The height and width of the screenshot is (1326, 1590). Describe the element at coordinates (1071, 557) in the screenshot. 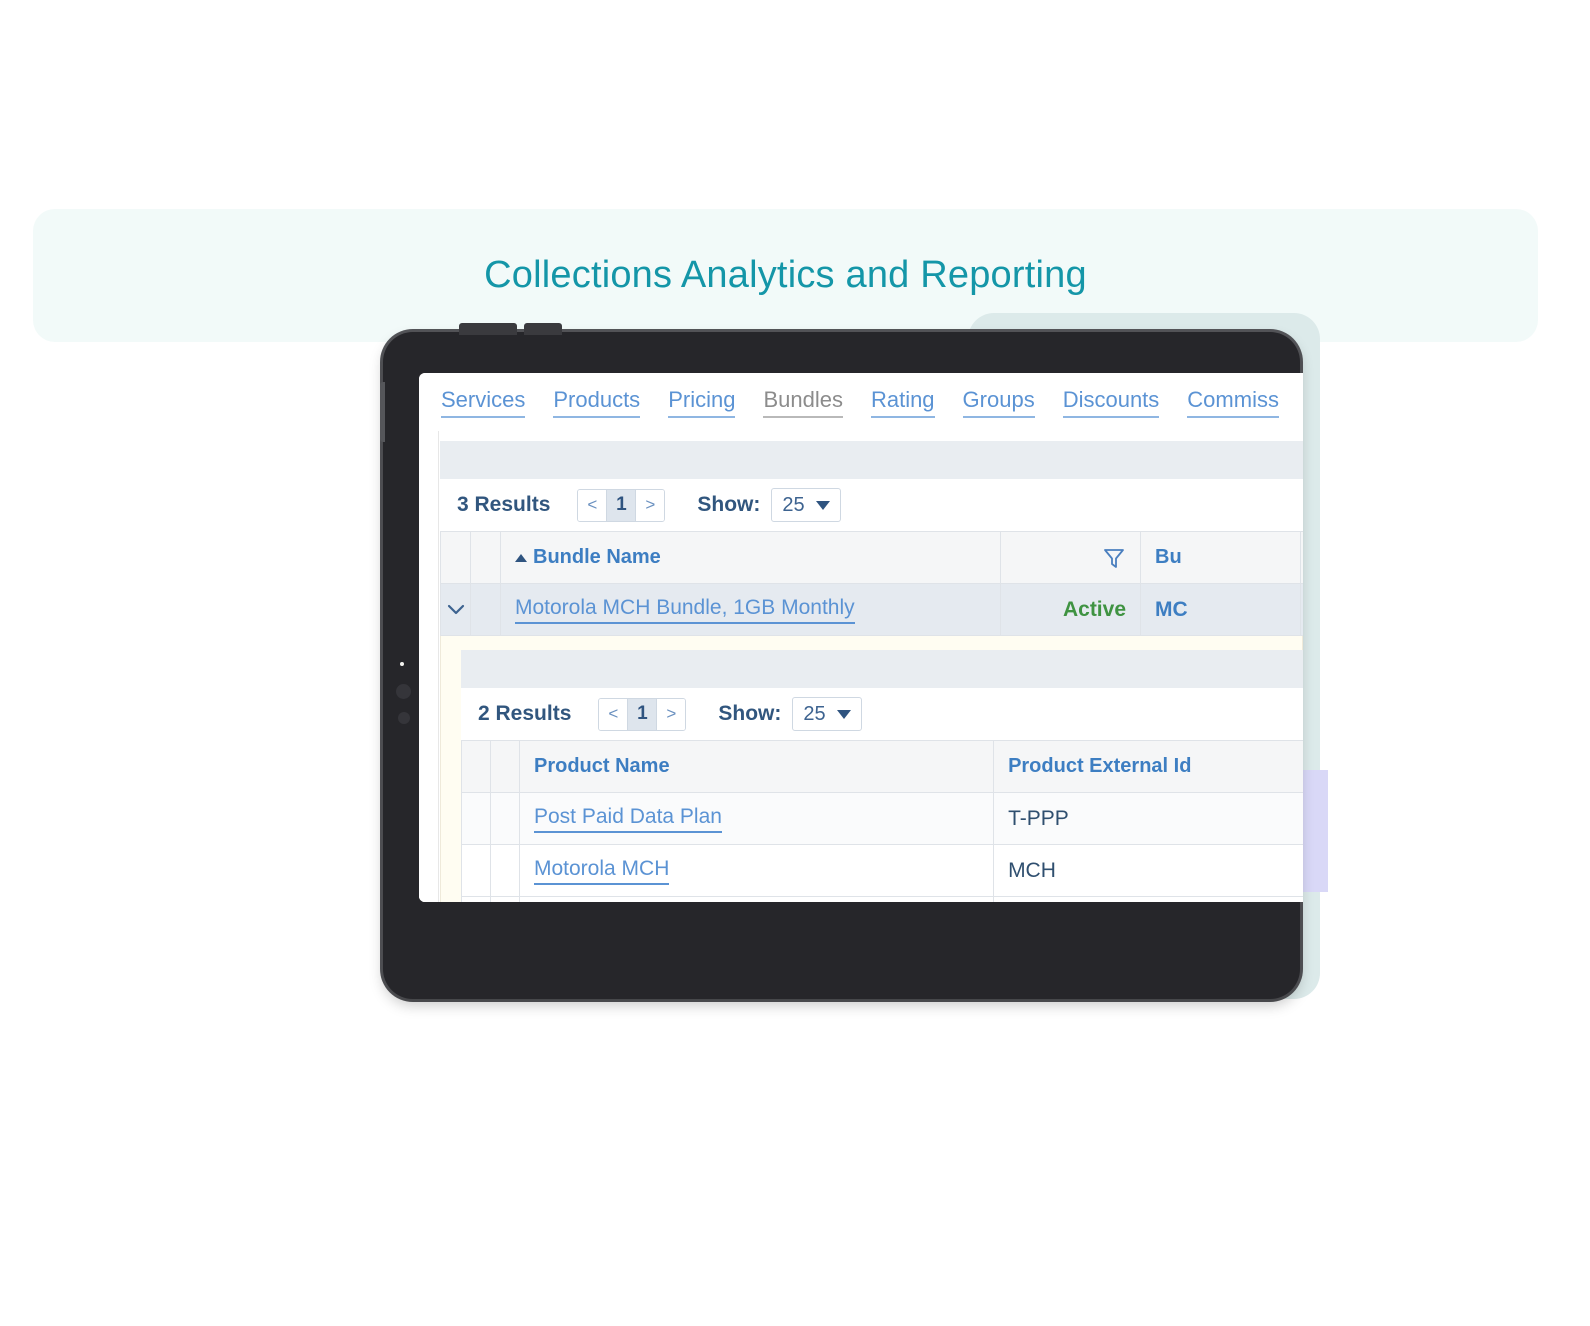

I see `bundles-header-filter-col` at that location.